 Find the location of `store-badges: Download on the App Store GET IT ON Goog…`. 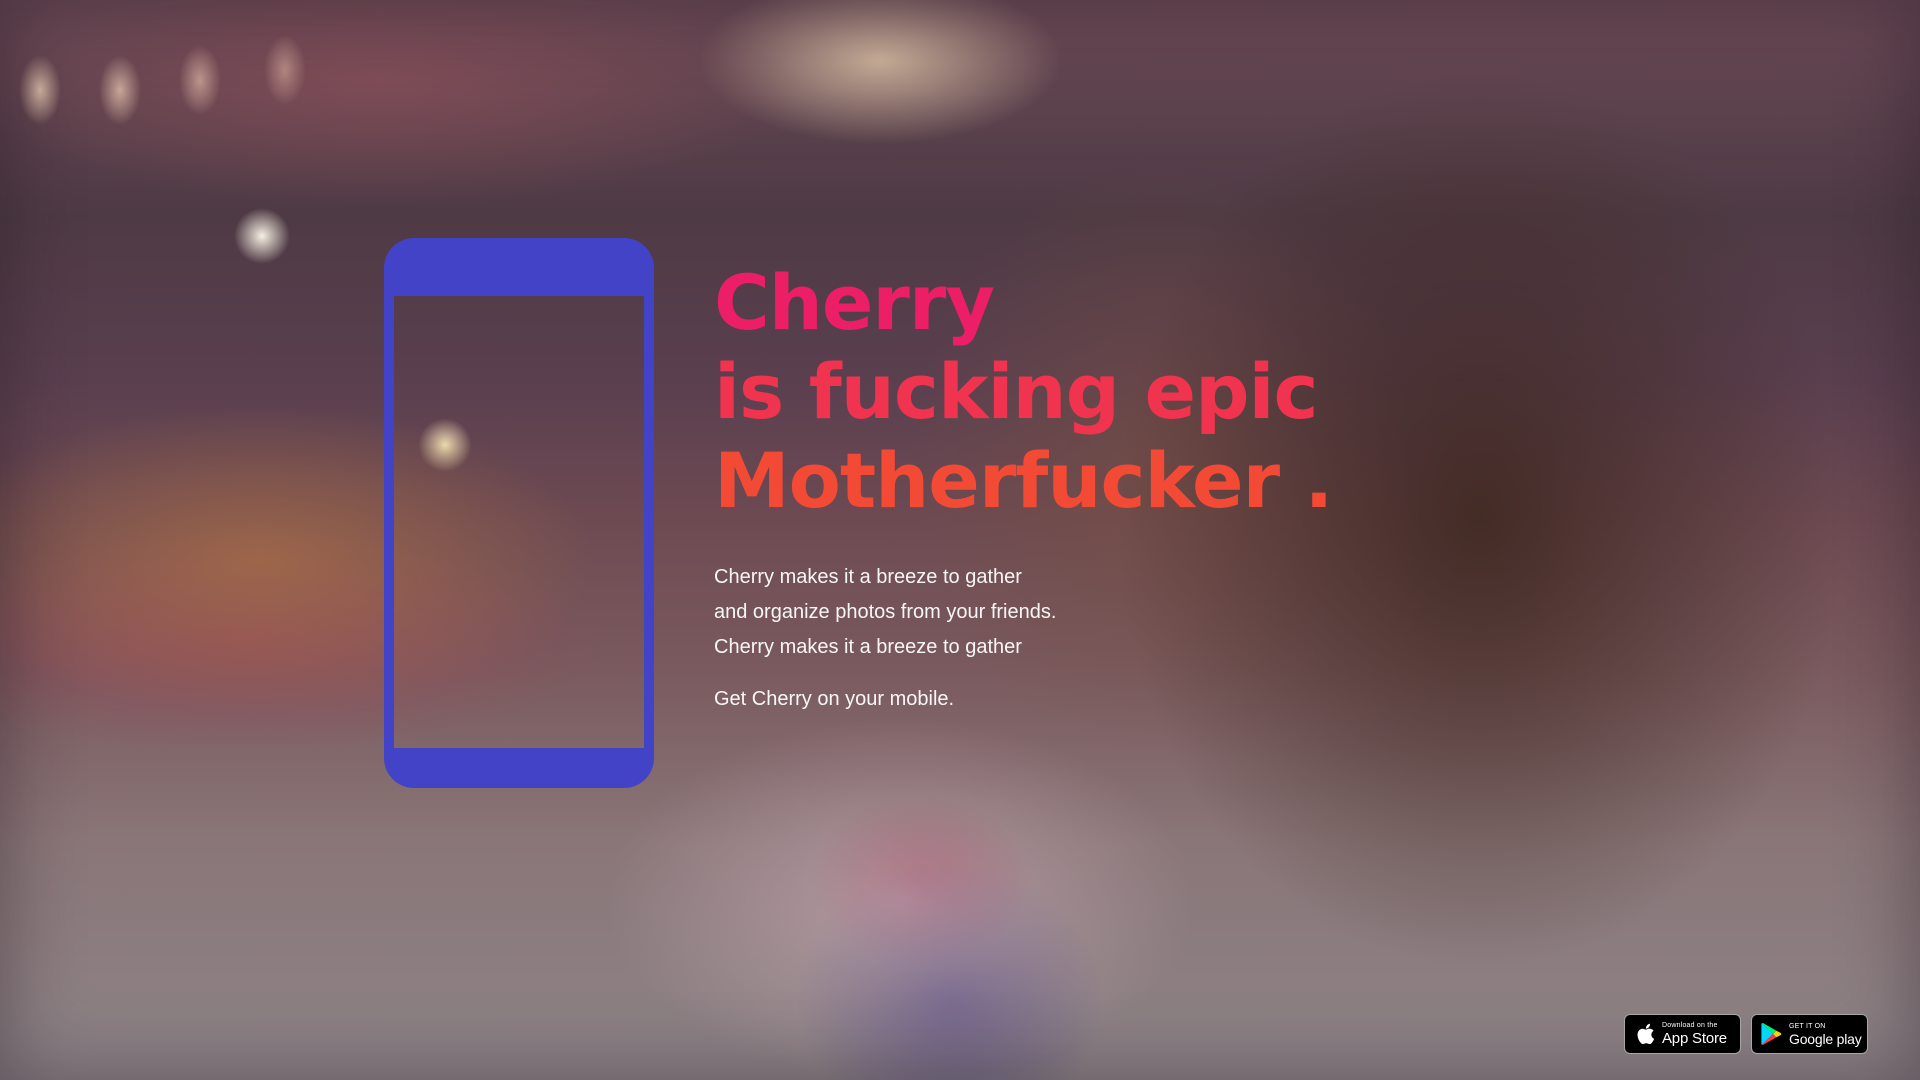

store-badges: Download on the App Store GET IT ON Goog… is located at coordinates (1746, 1034).